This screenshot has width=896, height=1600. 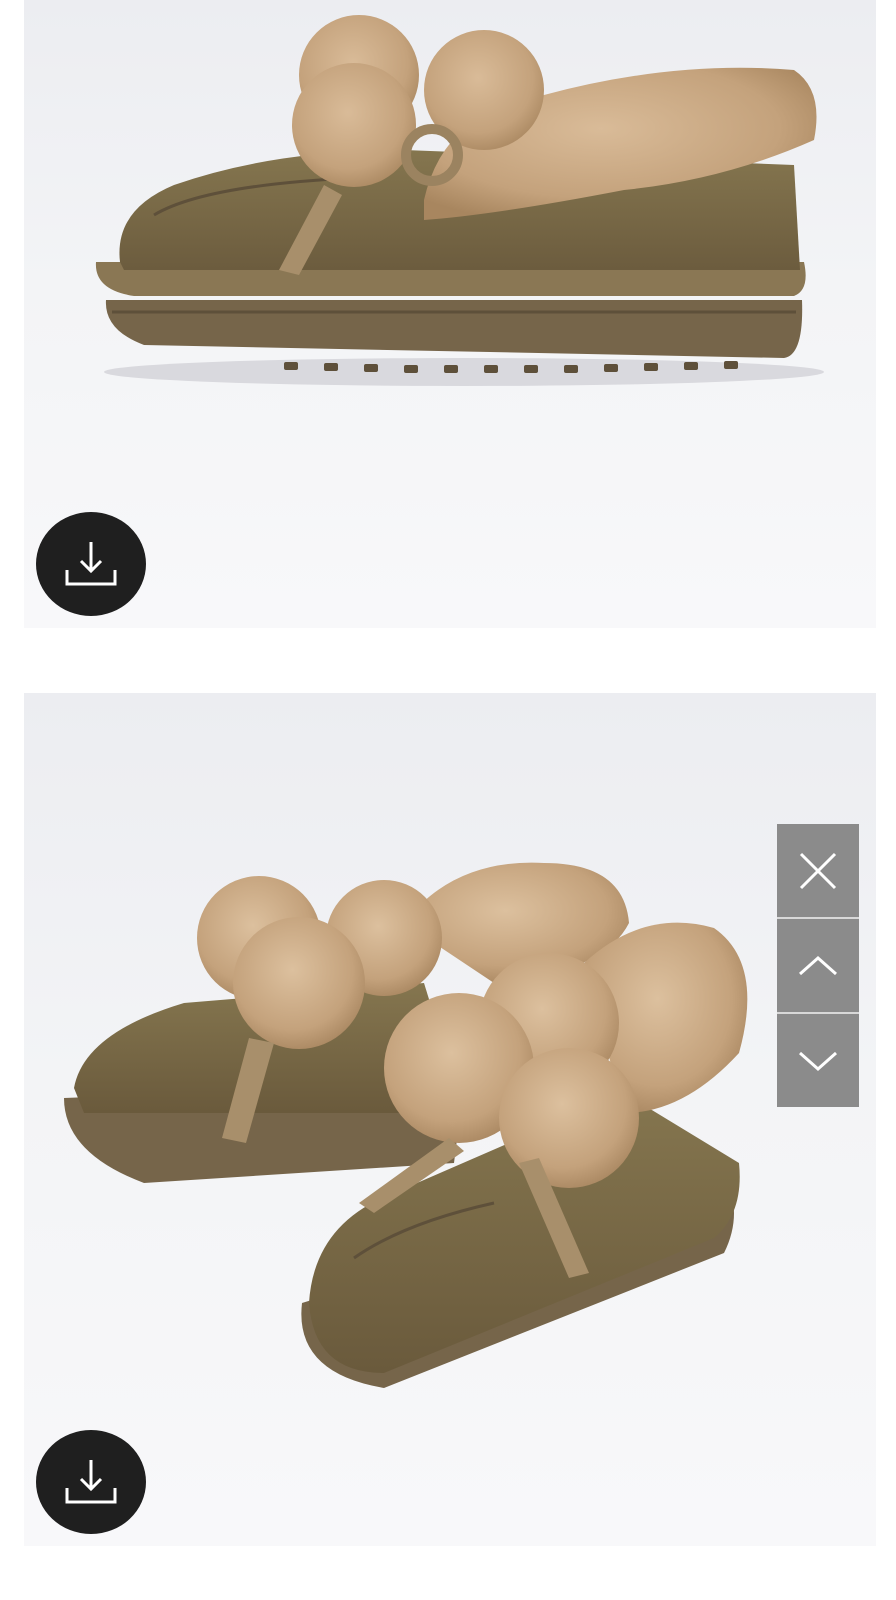 I want to click on next-button, so click(x=818, y=1059).